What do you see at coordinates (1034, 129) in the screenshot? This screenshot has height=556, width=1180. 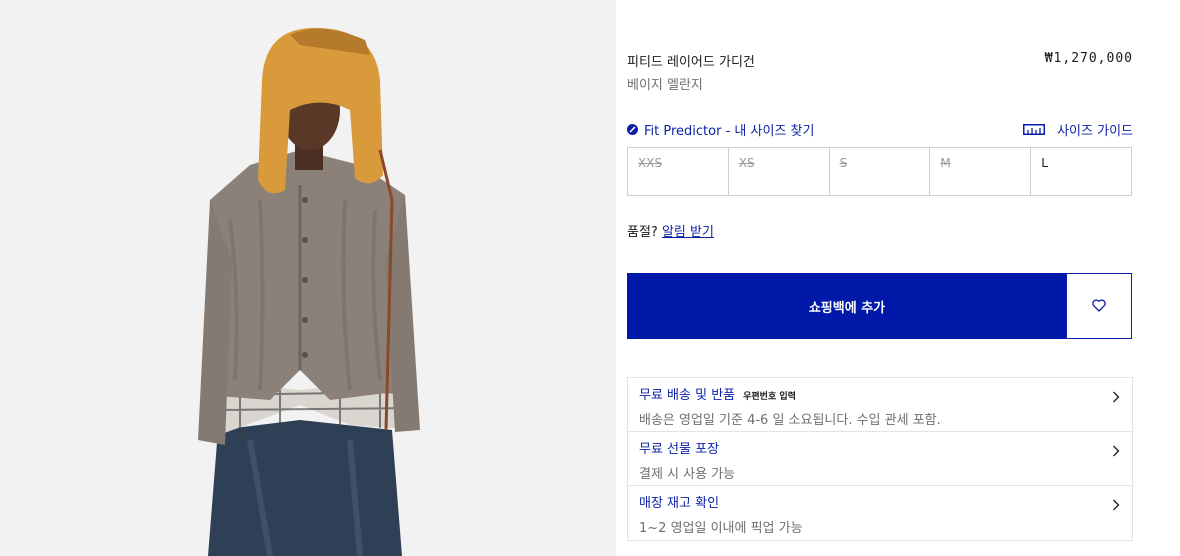 I see `ruler-icon` at bounding box center [1034, 129].